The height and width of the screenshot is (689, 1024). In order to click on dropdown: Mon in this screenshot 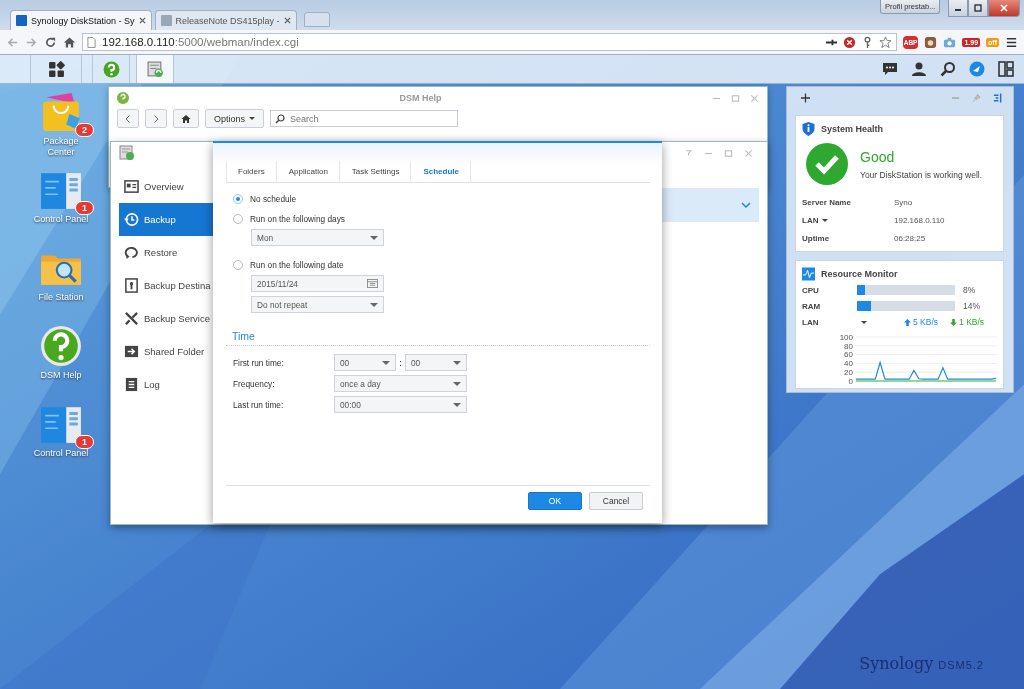, I will do `click(317, 237)`.